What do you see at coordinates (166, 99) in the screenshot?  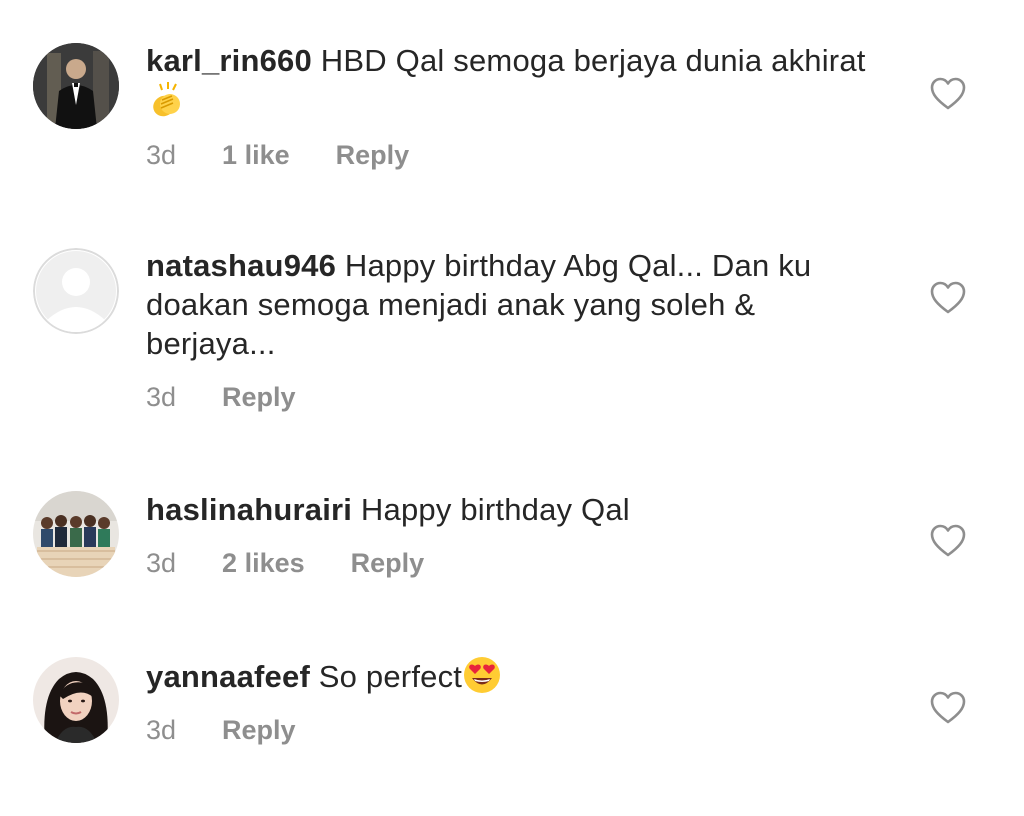 I see `clapping-hands-icon` at bounding box center [166, 99].